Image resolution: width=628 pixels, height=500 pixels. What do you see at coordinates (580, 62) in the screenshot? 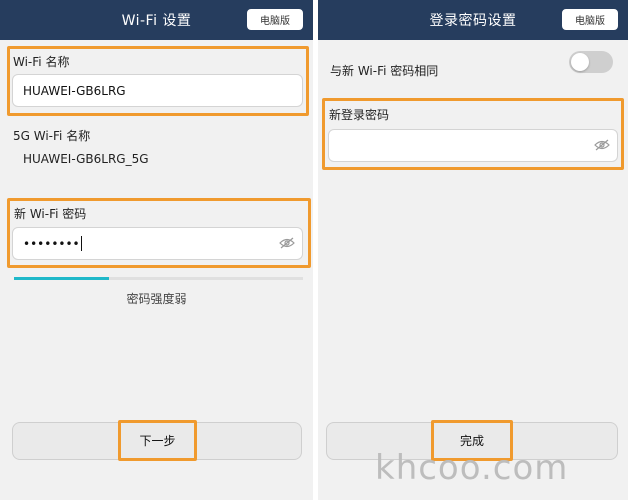
I see `toggle-knob` at bounding box center [580, 62].